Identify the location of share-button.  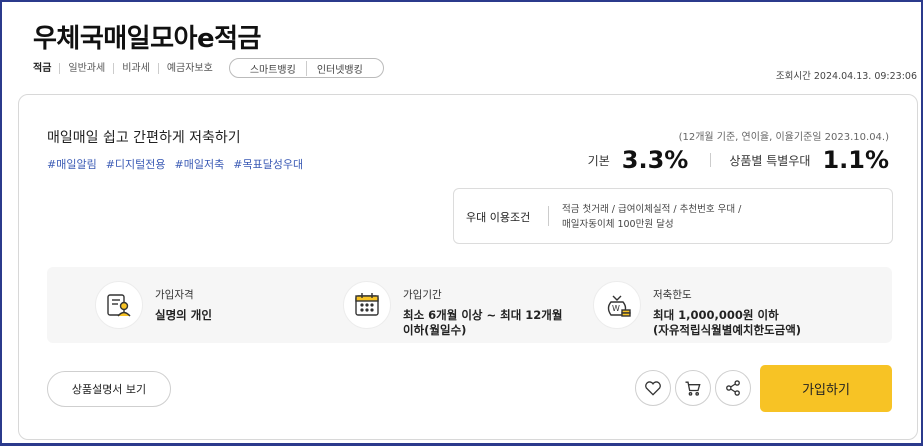
(733, 388).